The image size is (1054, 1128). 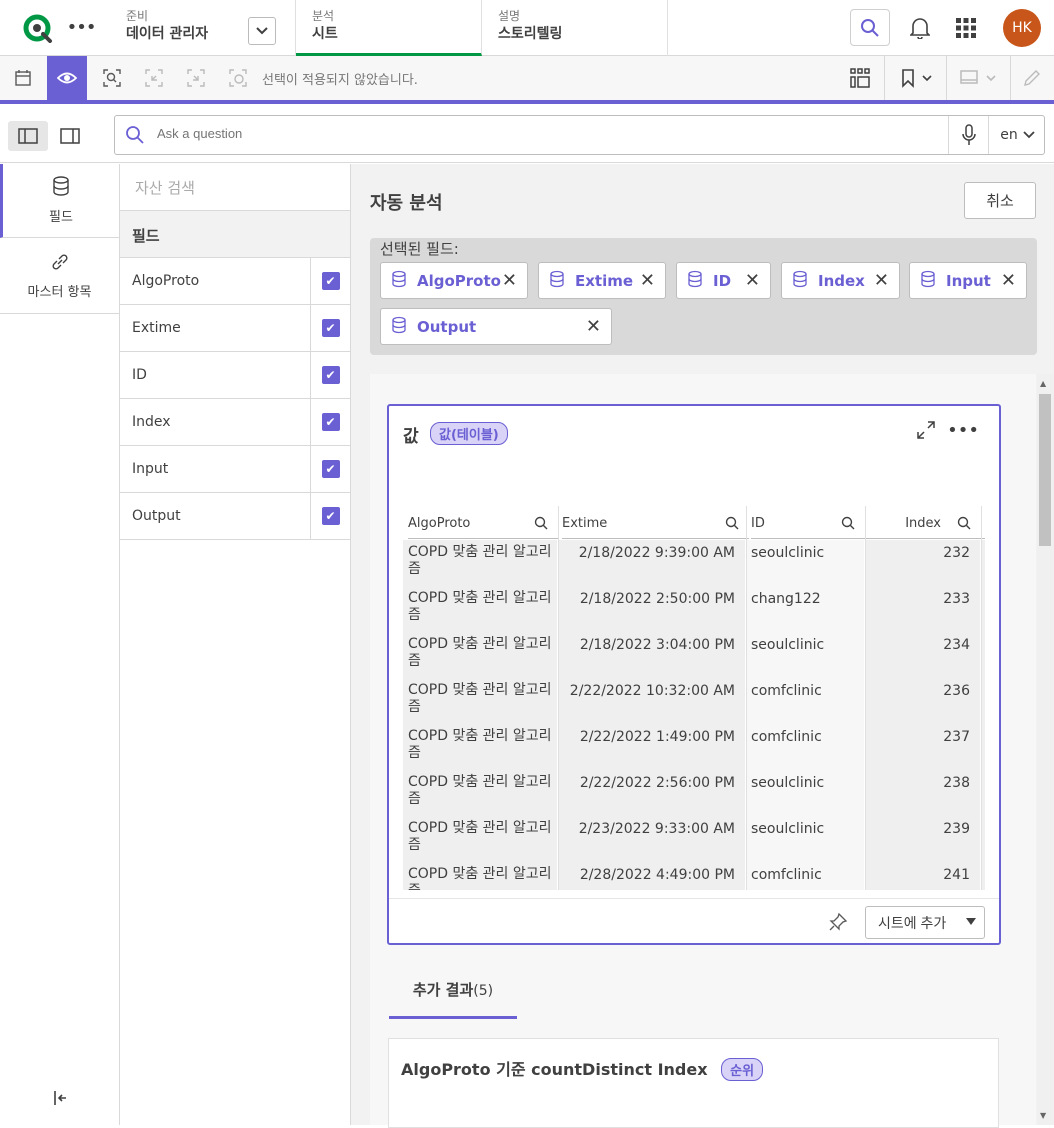 What do you see at coordinates (651, 701) in the screenshot?
I see `cell-extime: 2/22/2022 10:32:00 AM` at bounding box center [651, 701].